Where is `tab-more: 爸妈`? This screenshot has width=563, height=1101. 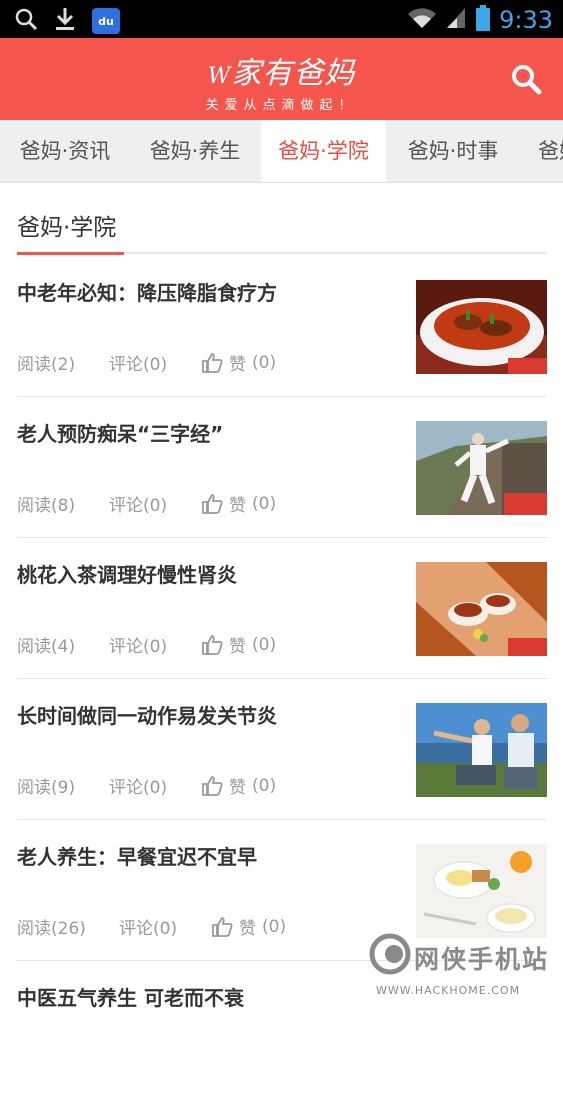 tab-more: 爸妈 is located at coordinates (542, 151).